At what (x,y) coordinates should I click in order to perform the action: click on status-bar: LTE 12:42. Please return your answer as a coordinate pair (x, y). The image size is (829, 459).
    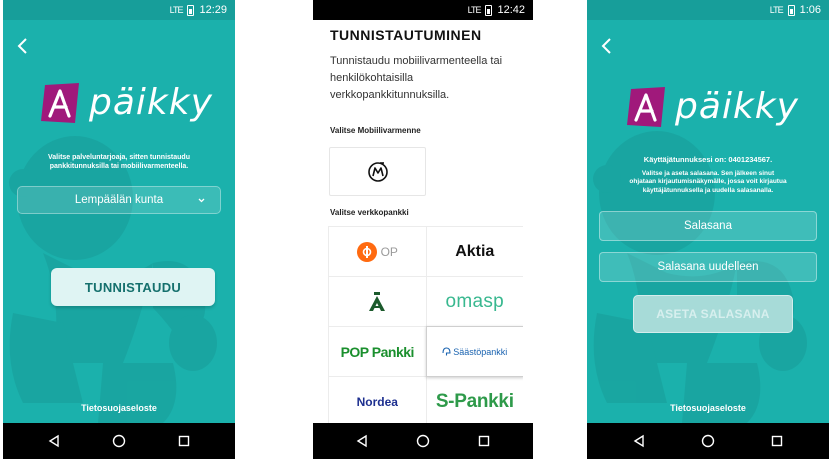
    Looking at the image, I should click on (423, 10).